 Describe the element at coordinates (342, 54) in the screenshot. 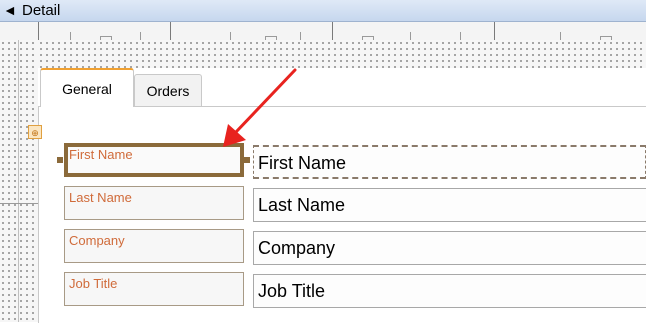

I see `design-grid-top` at that location.